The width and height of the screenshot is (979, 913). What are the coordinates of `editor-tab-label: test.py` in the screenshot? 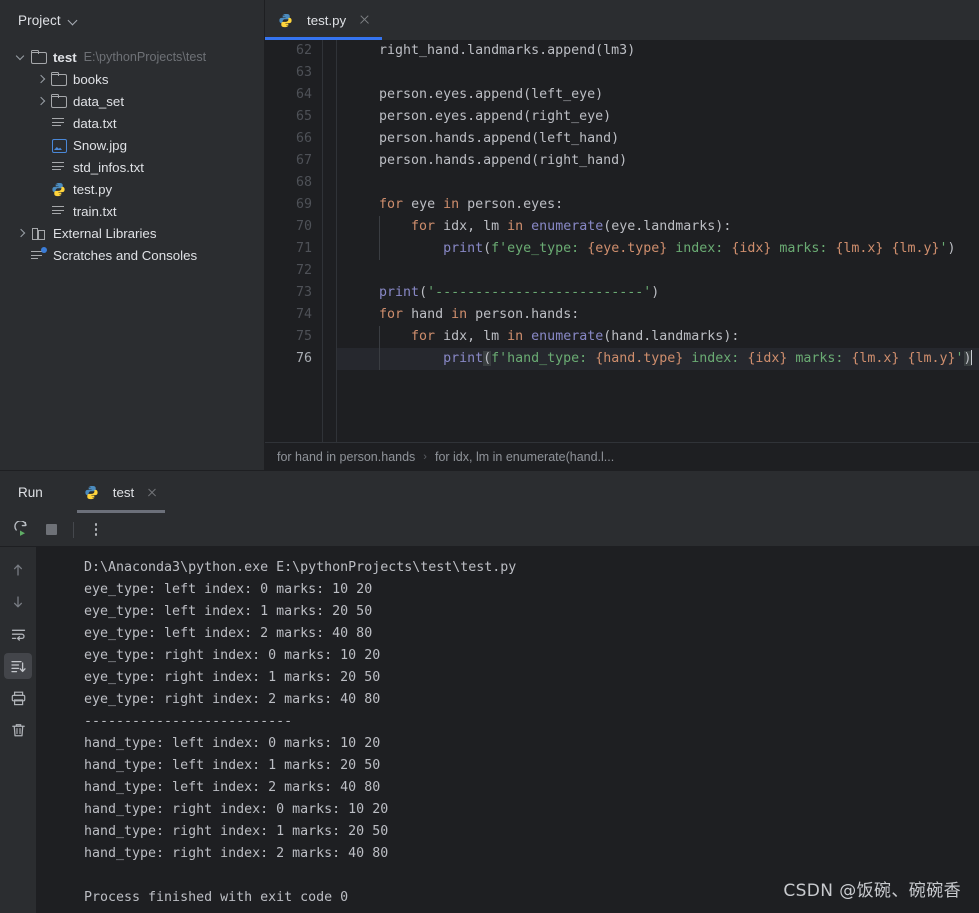 It's located at (327, 20).